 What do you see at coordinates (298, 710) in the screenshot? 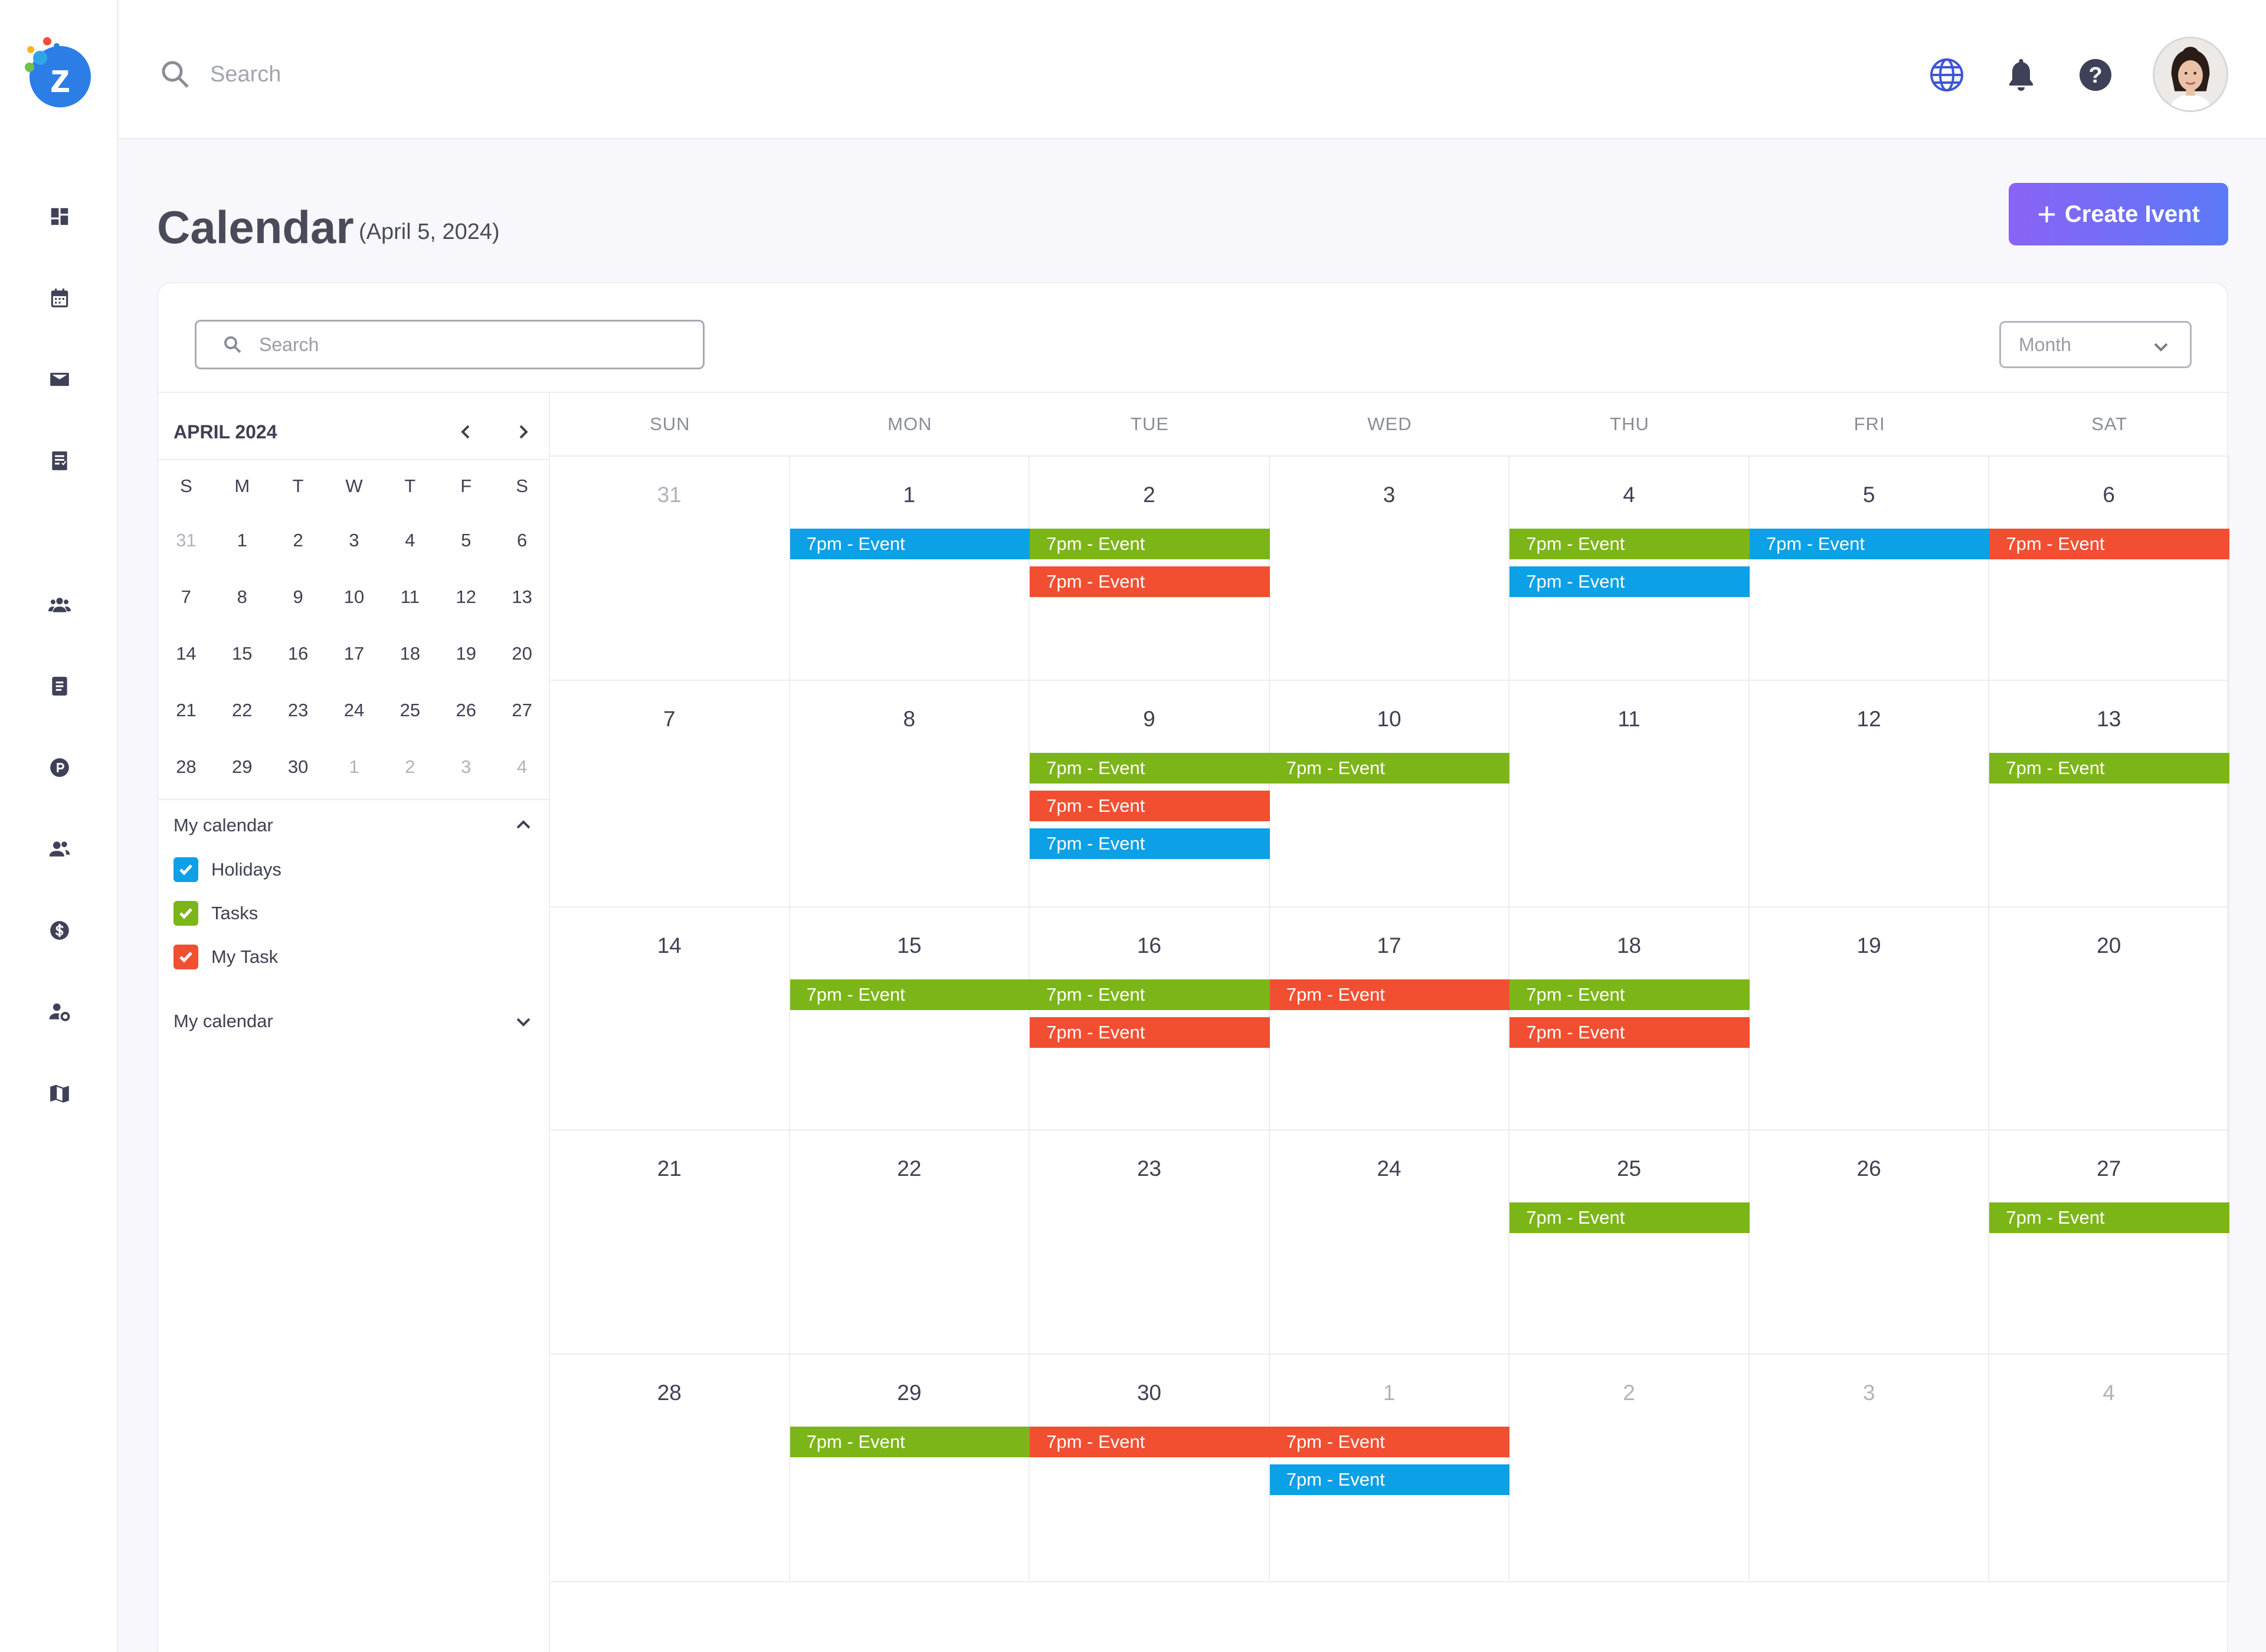
I see `mini-day: 23` at bounding box center [298, 710].